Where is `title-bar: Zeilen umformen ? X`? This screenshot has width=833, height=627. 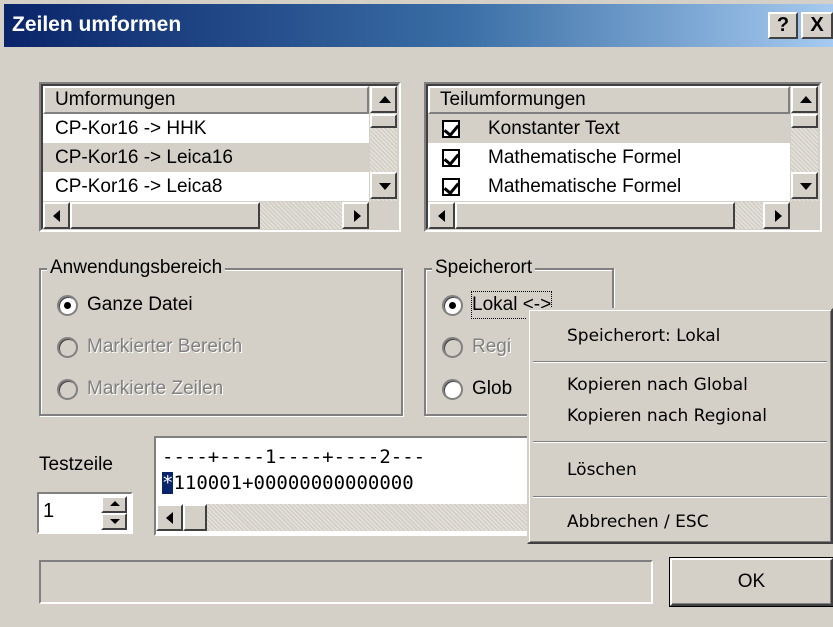 title-bar: Zeilen umformen ? X is located at coordinates (418, 25).